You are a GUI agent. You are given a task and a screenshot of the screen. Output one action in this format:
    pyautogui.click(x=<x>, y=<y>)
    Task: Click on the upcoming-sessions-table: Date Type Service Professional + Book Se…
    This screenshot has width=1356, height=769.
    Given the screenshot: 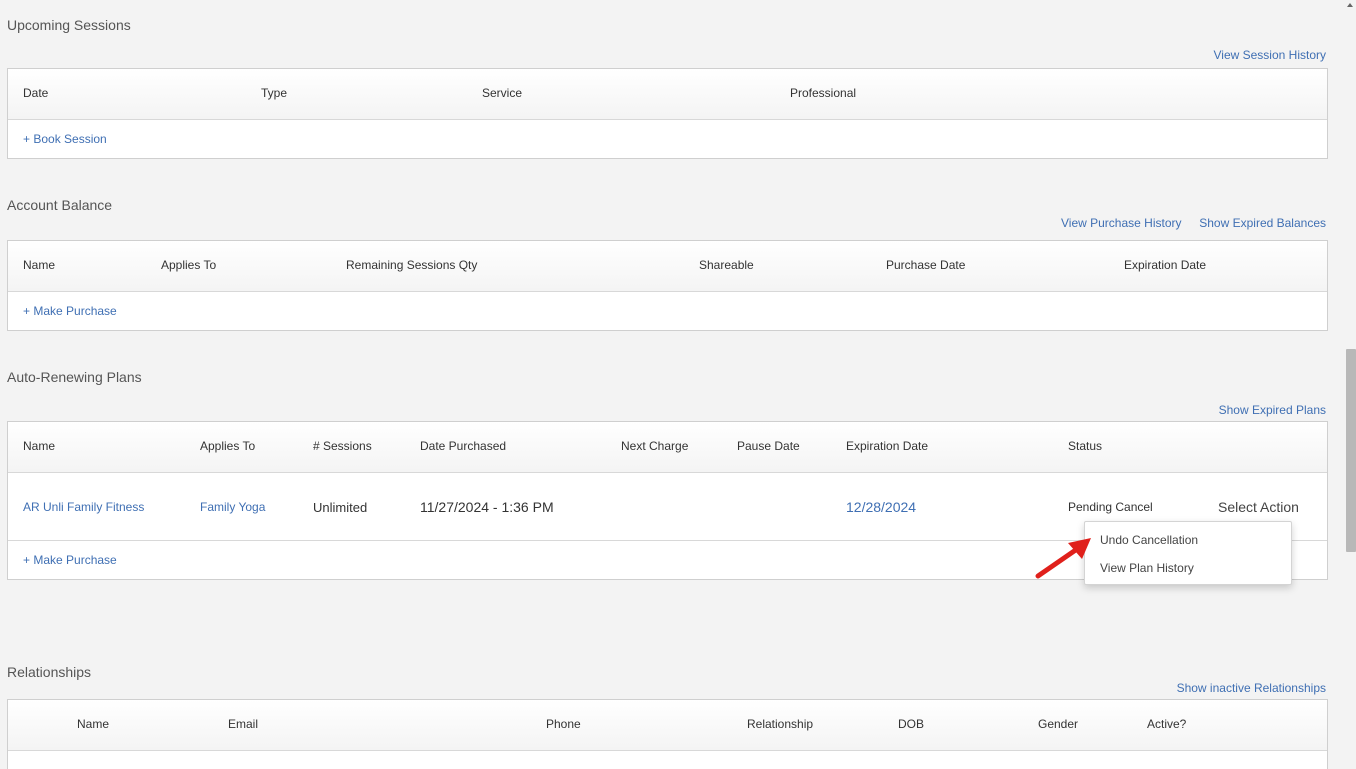 What is the action you would take?
    pyautogui.click(x=667, y=113)
    